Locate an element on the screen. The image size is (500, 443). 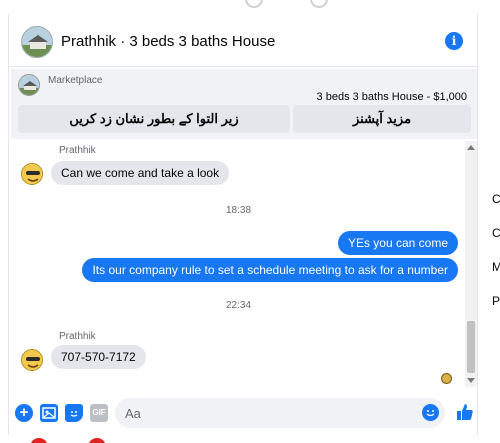
side-item: P is located at coordinates (496, 301).